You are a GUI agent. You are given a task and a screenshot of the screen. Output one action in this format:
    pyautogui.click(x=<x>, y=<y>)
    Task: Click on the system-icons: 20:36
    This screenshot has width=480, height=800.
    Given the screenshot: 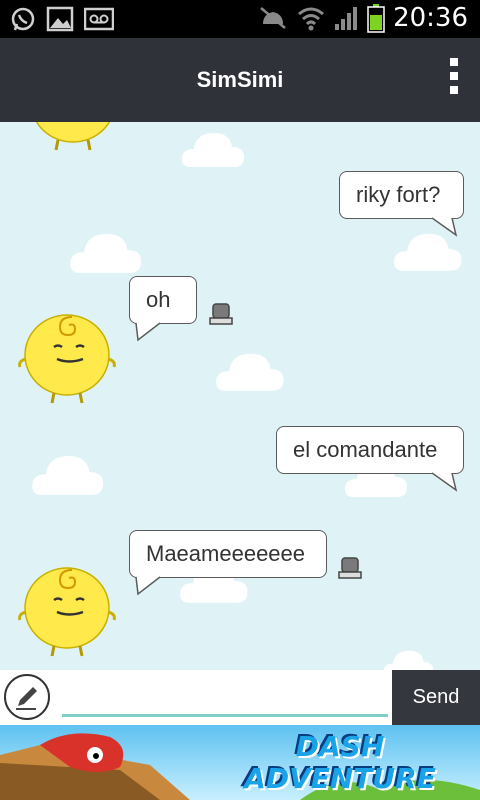 What is the action you would take?
    pyautogui.click(x=362, y=18)
    